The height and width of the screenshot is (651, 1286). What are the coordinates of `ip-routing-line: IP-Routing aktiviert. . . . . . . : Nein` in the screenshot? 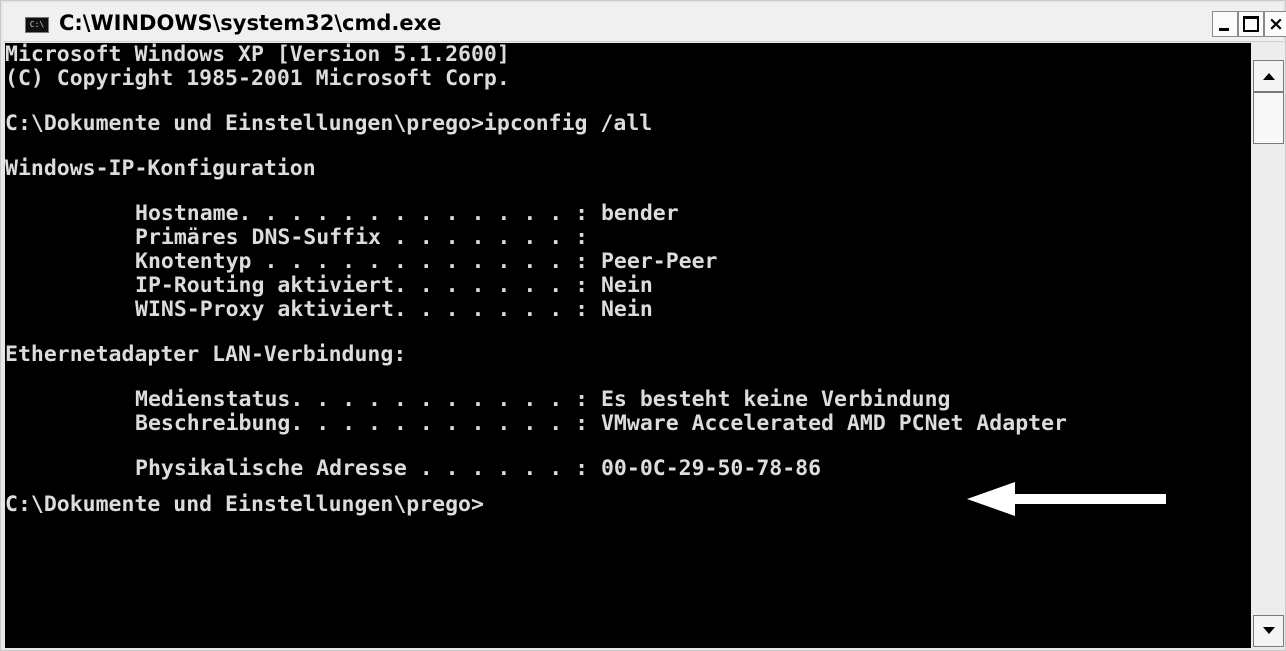 It's located at (394, 285).